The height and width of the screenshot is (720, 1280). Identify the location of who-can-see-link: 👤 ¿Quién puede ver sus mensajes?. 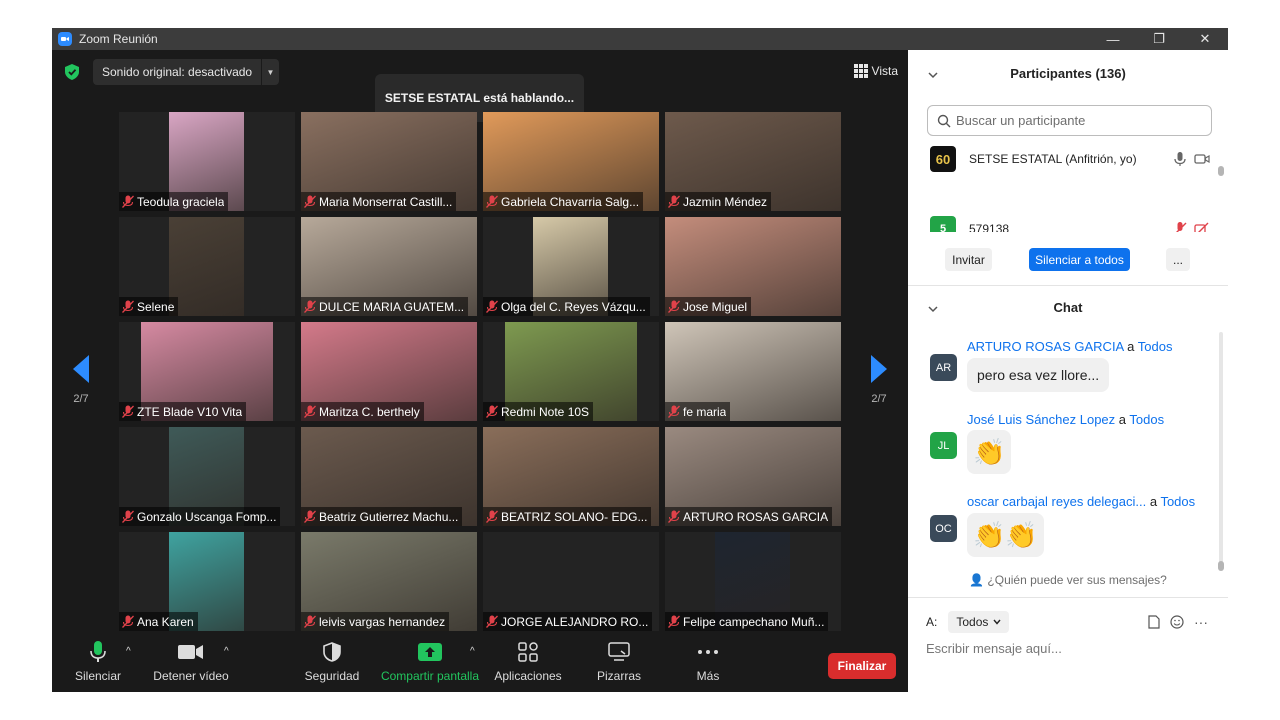
(1068, 580).